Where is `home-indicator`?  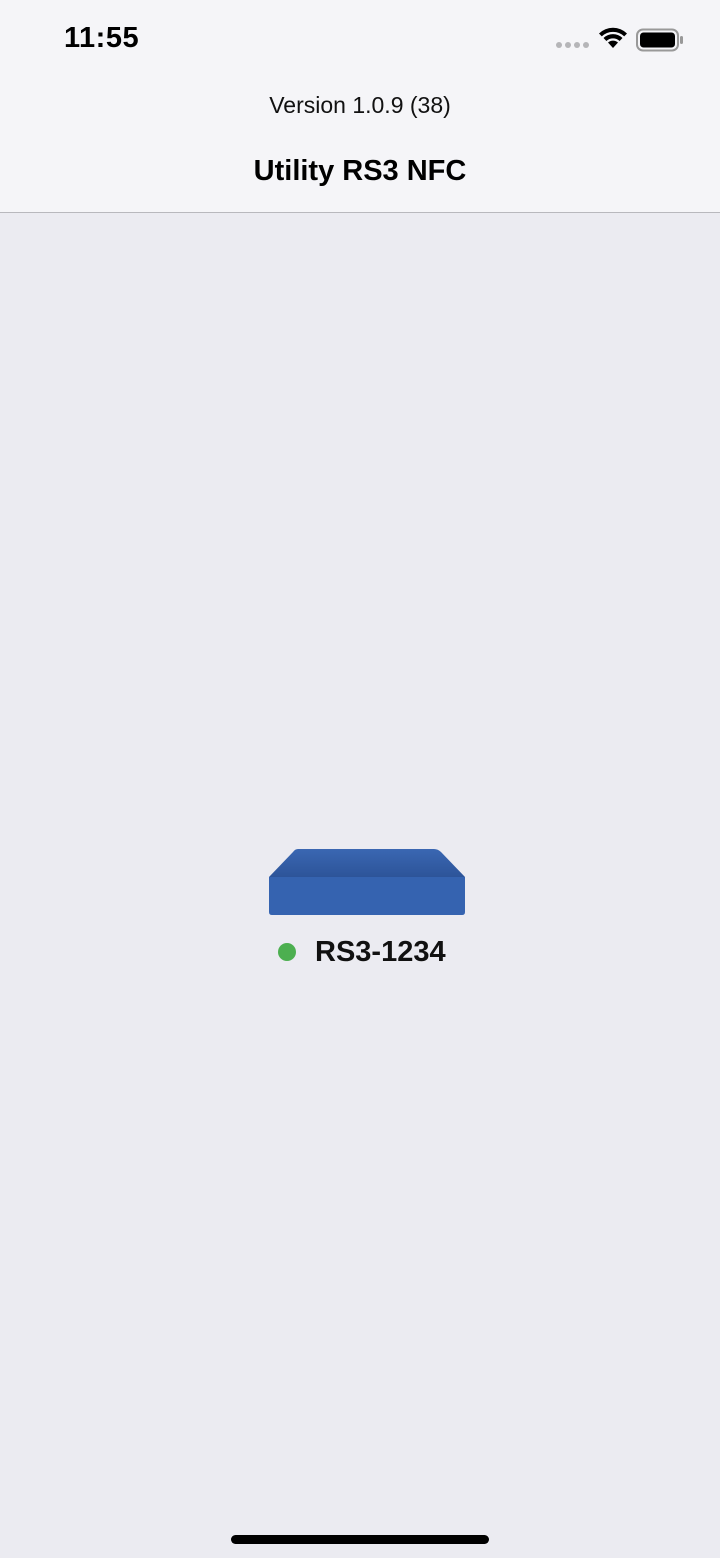
home-indicator is located at coordinates (360, 1539).